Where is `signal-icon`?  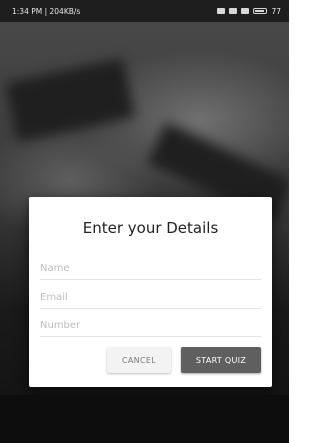 signal-icon is located at coordinates (245, 11).